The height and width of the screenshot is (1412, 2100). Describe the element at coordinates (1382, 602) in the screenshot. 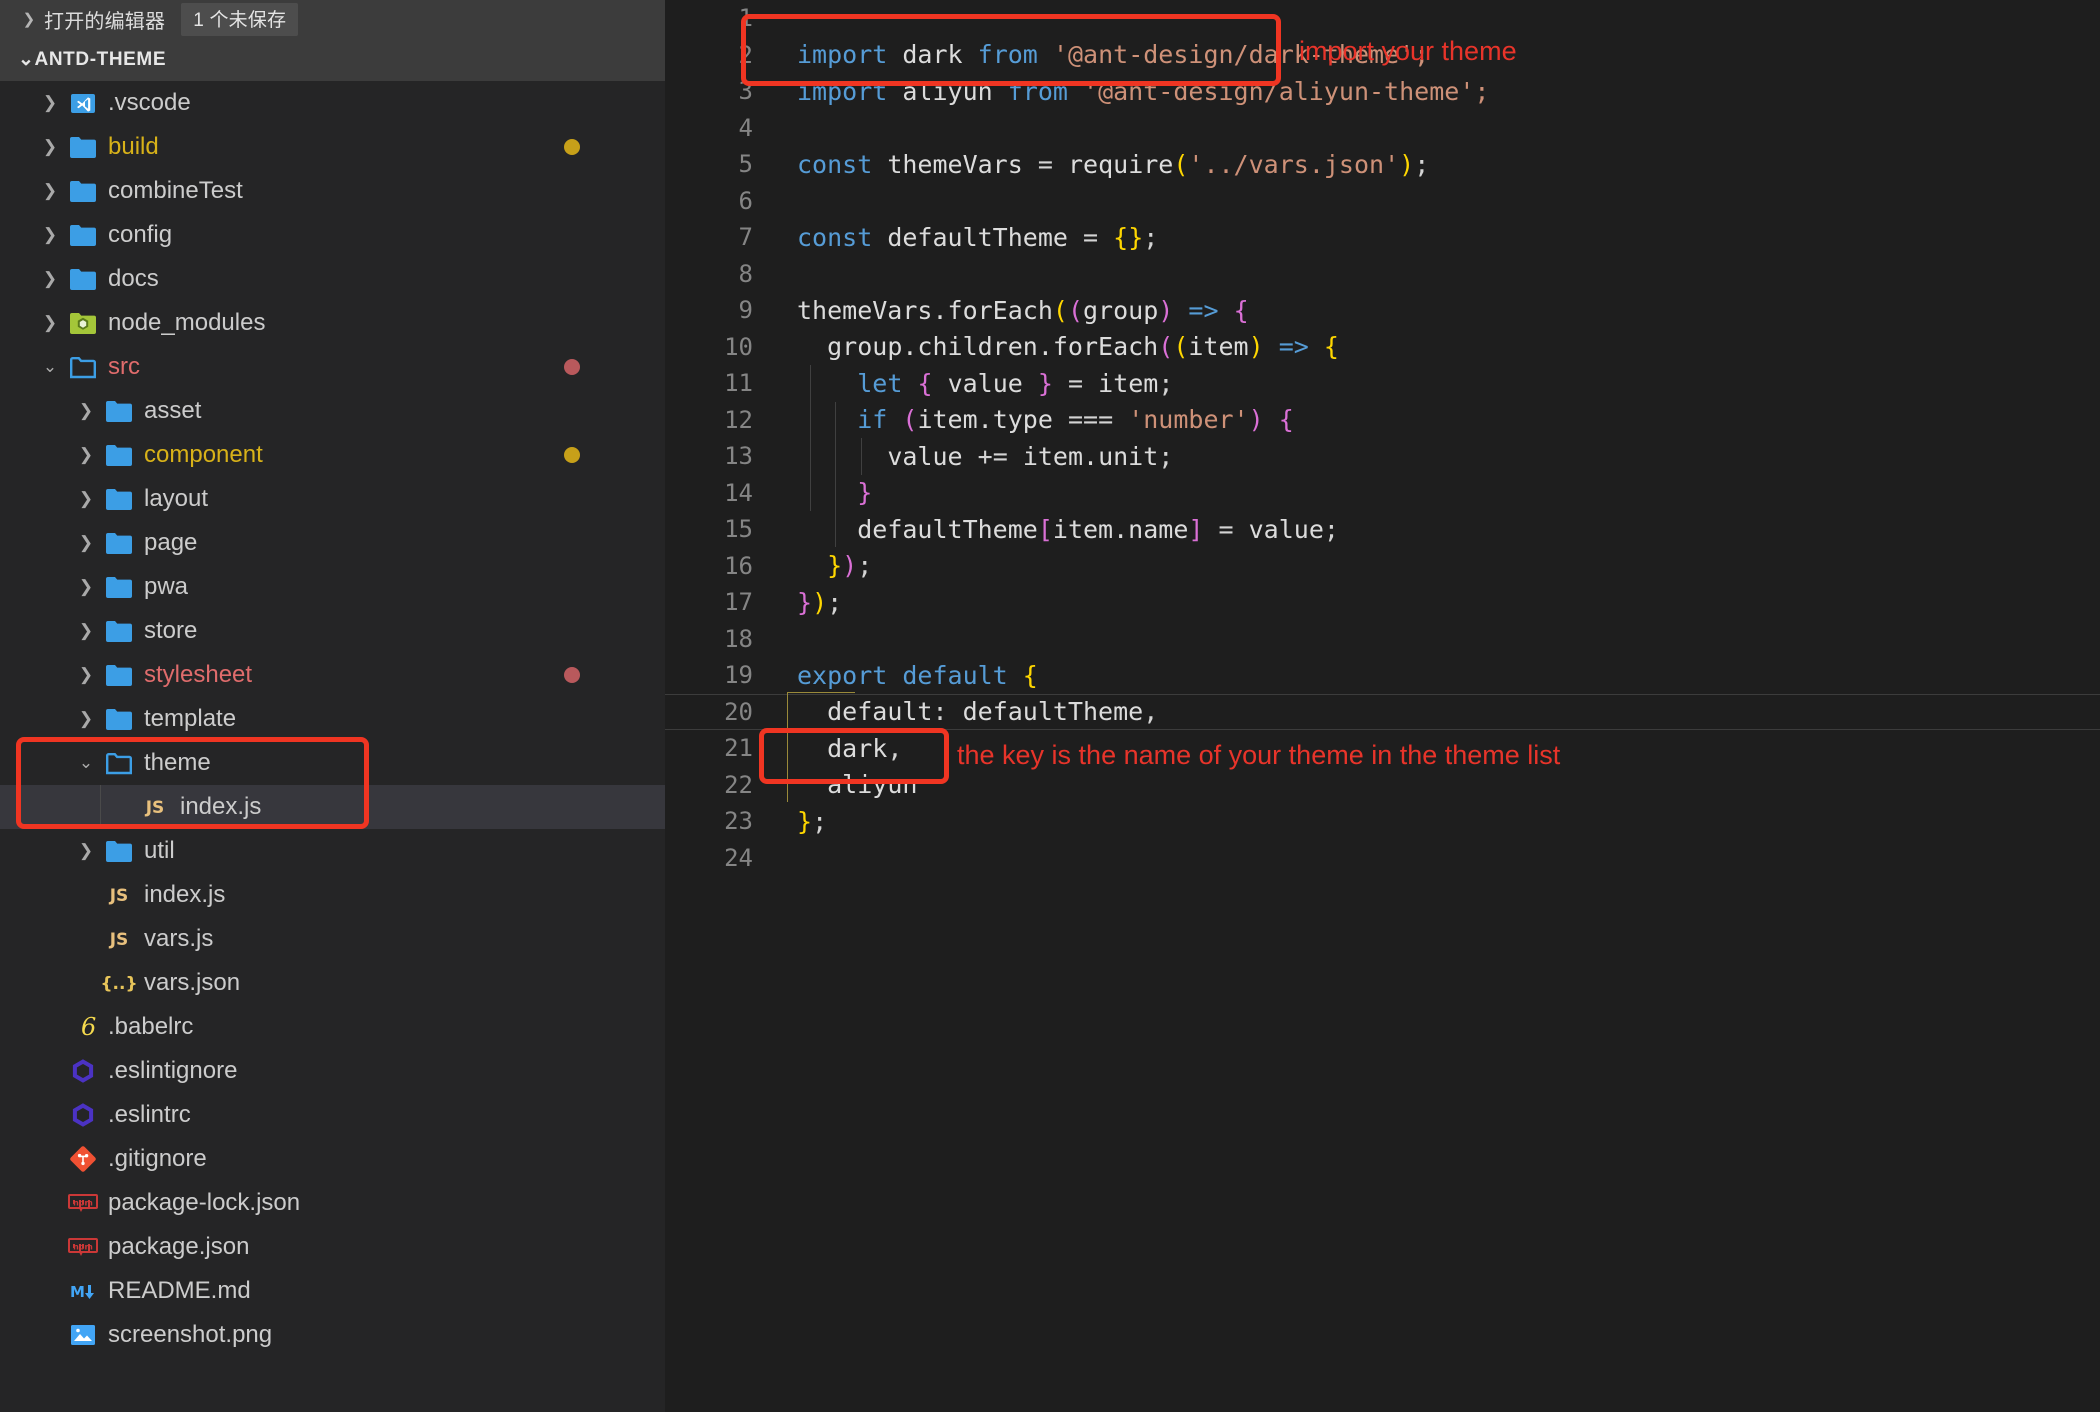

I see `code-line-17: 17});` at that location.